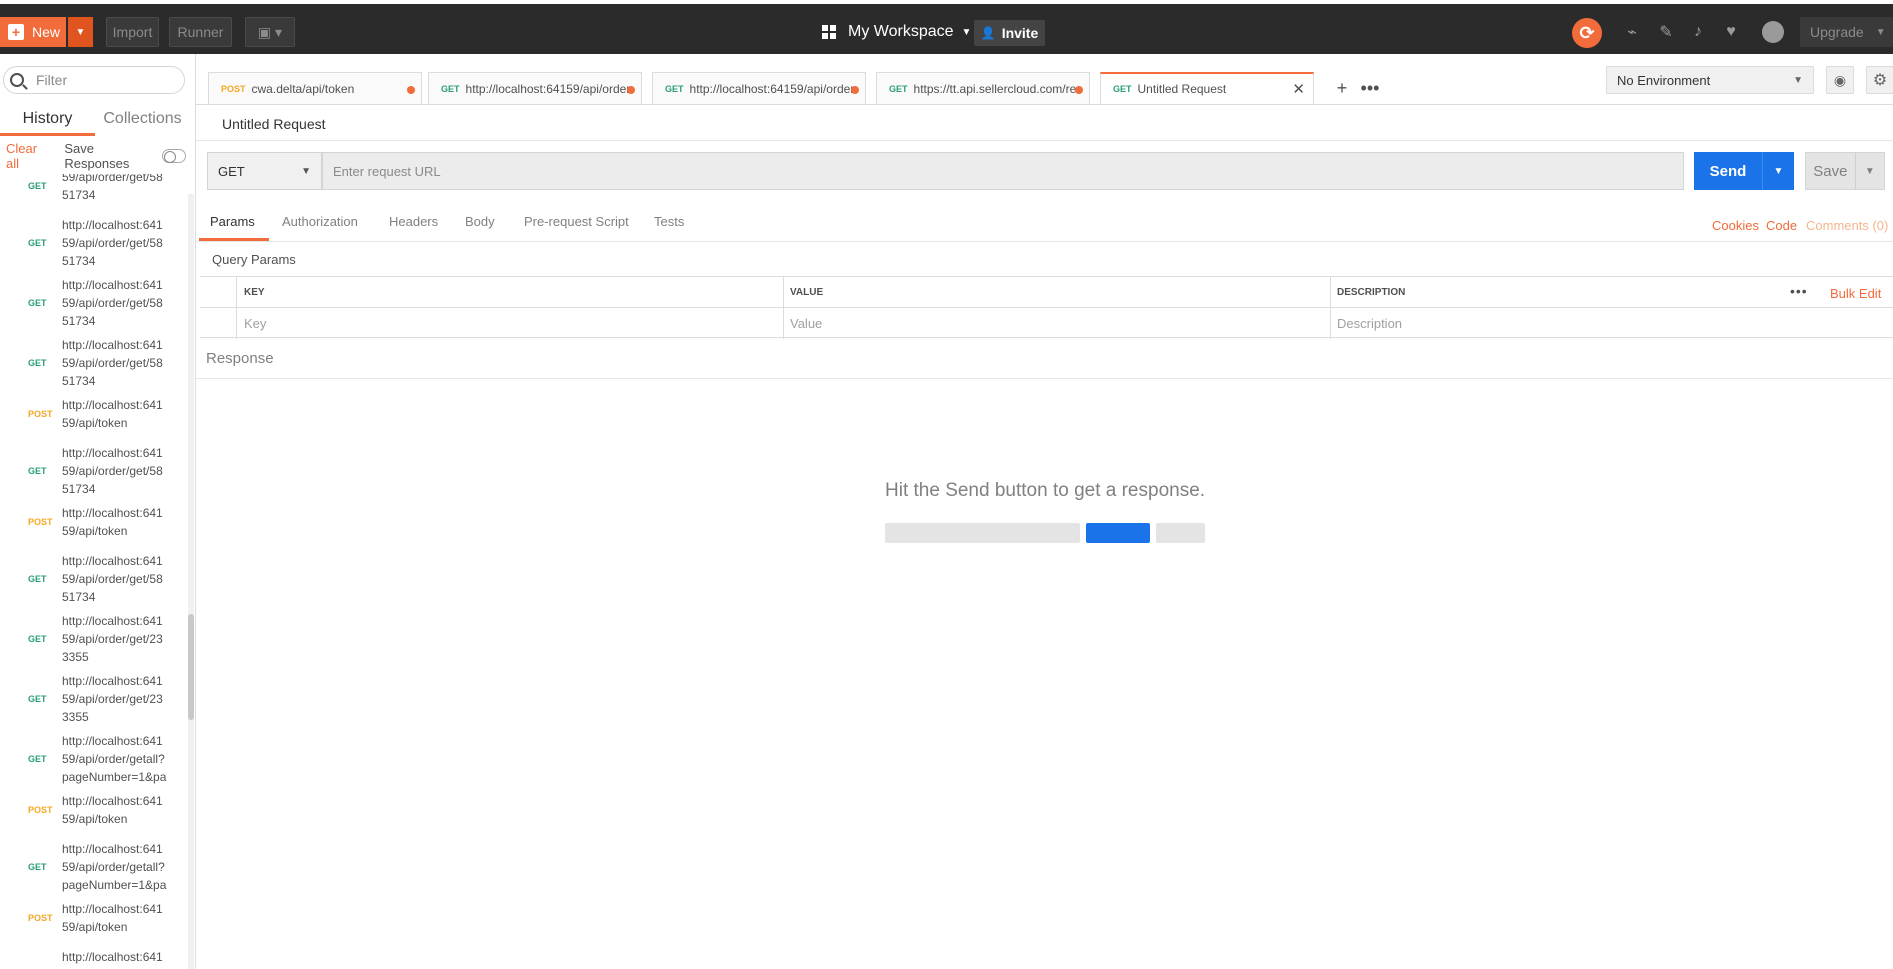  I want to click on tab-tests: Tests, so click(669, 221).